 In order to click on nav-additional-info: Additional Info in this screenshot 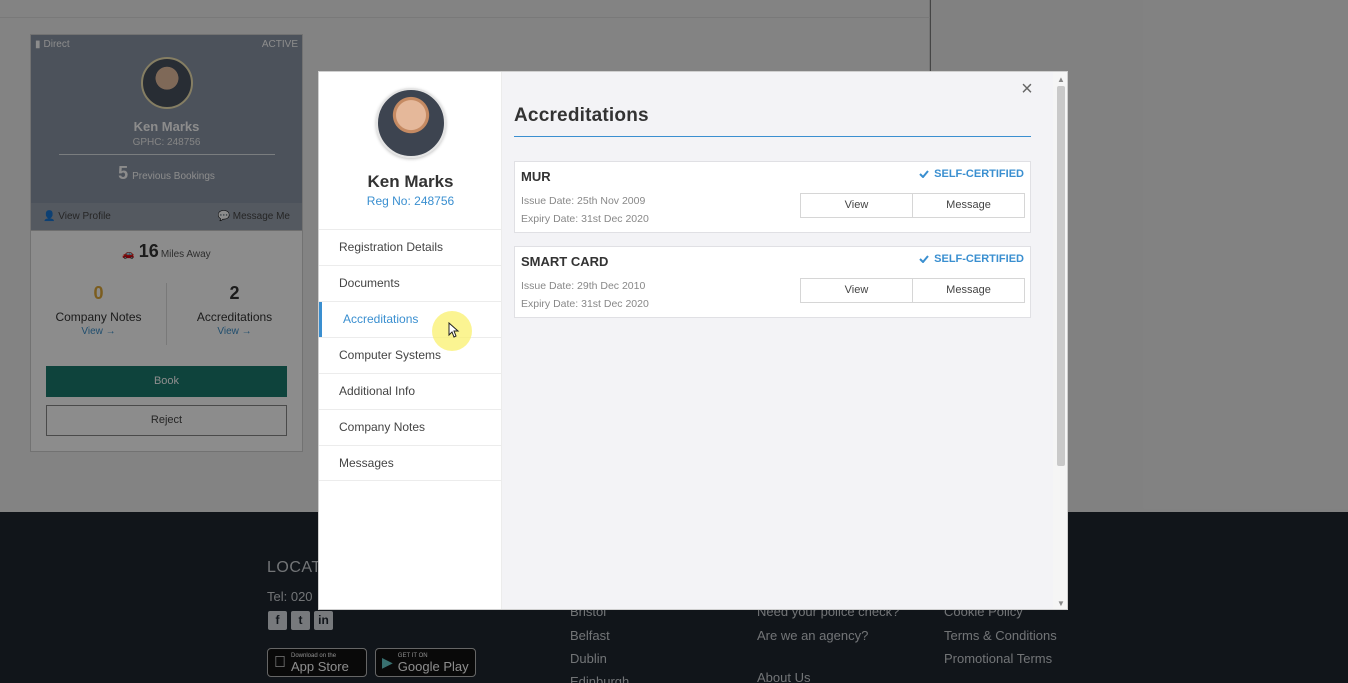, I will do `click(410, 391)`.